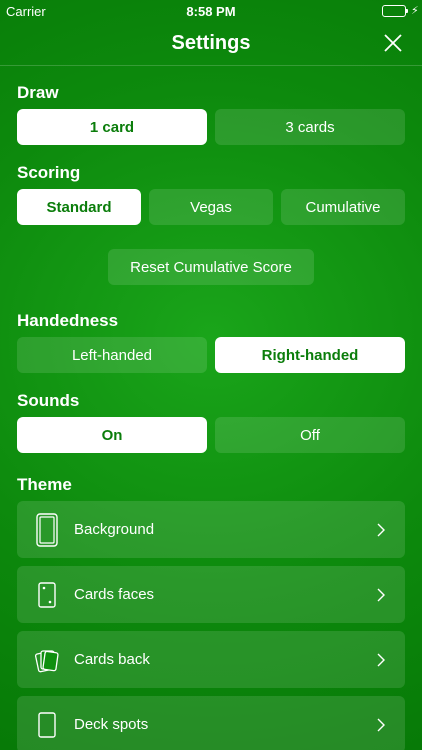 This screenshot has height=750, width=422. Describe the element at coordinates (310, 355) in the screenshot. I see `handedness-option-right: Right-handed` at that location.